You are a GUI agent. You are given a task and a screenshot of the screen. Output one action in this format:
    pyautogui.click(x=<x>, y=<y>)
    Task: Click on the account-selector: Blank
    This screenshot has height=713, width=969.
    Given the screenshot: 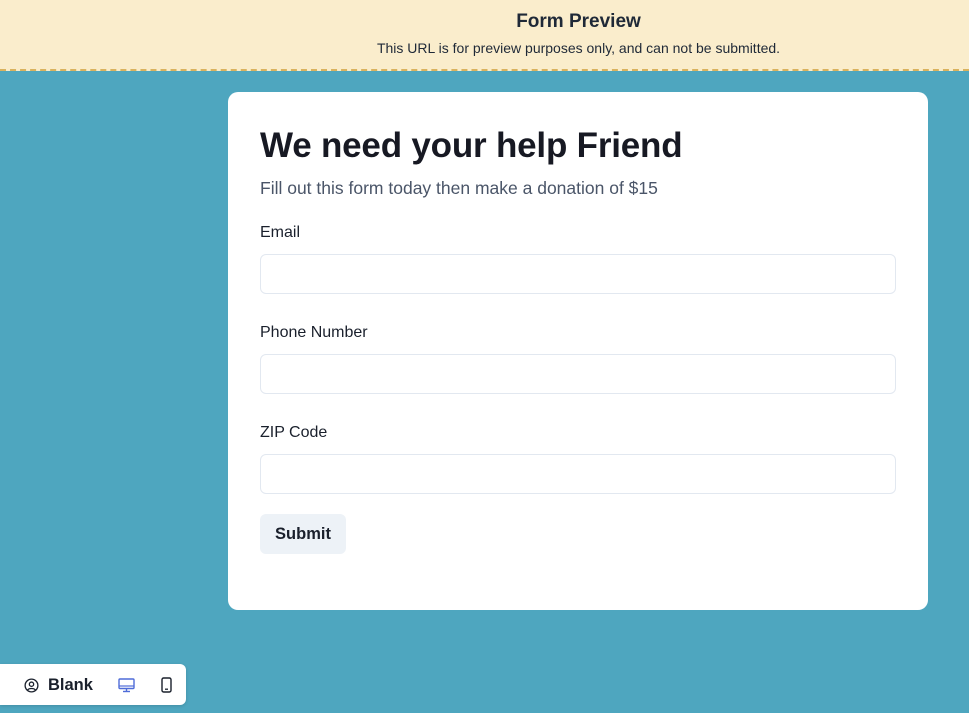 What is the action you would take?
    pyautogui.click(x=58, y=685)
    